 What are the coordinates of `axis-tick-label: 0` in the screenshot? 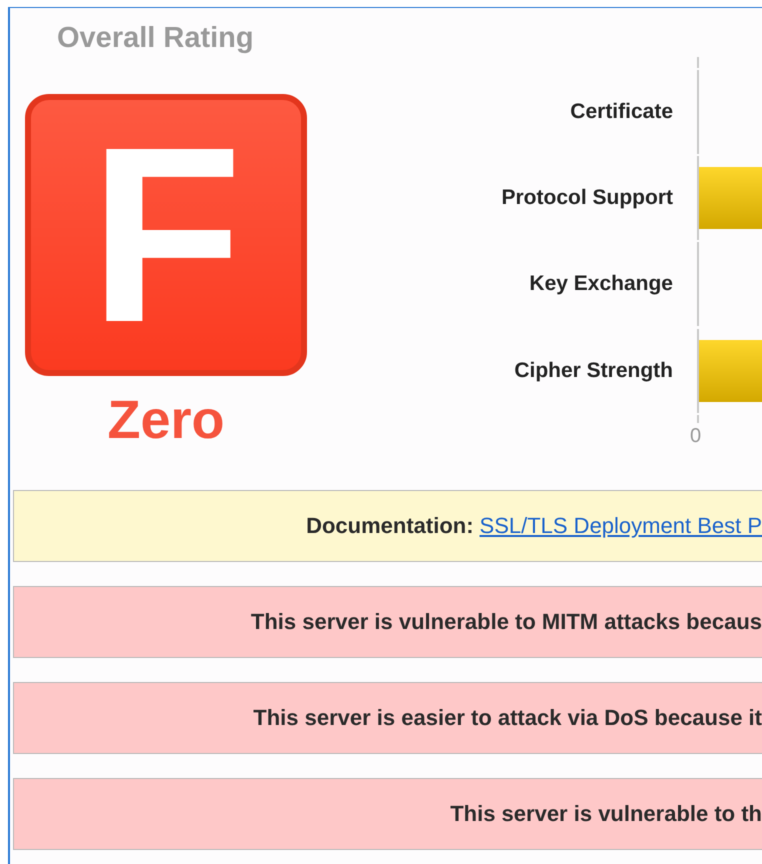 It's located at (696, 435).